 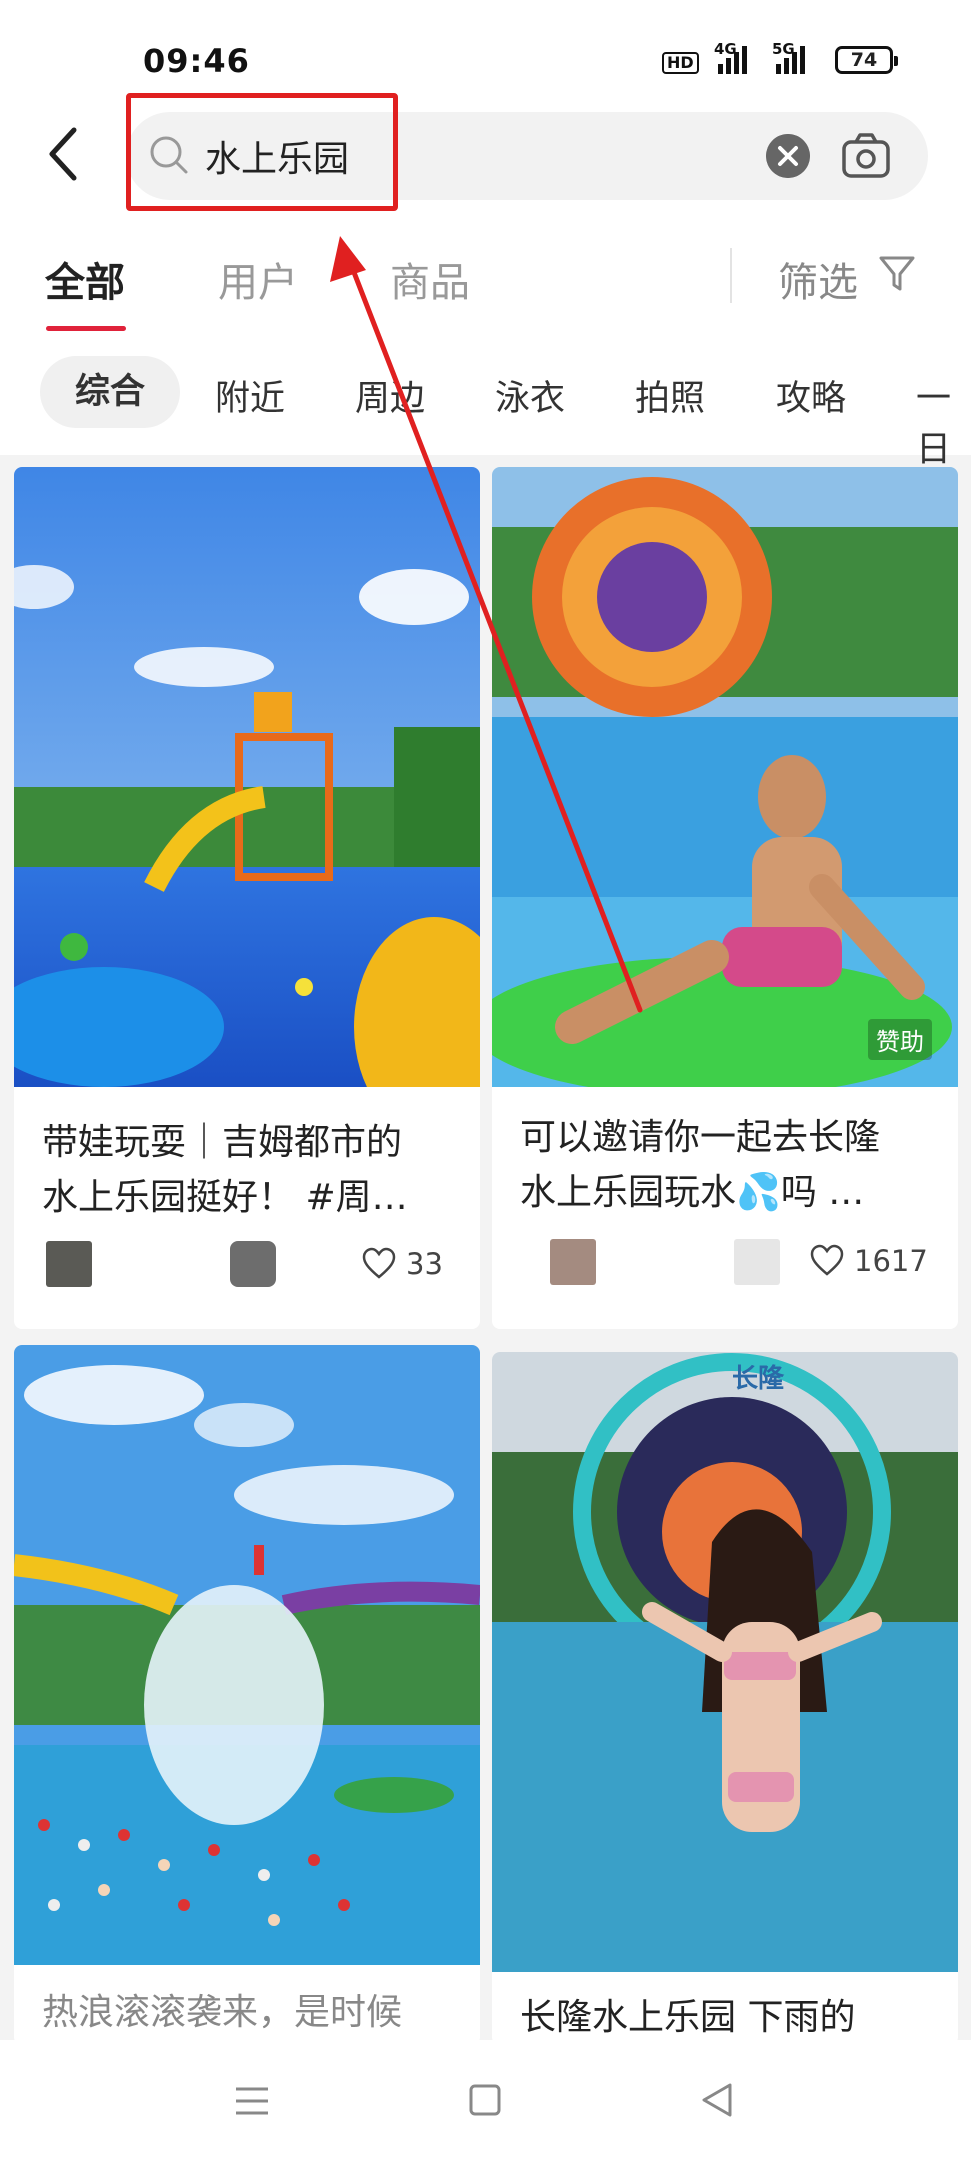 What do you see at coordinates (891, 1261) in the screenshot?
I see `like-count: 1617` at bounding box center [891, 1261].